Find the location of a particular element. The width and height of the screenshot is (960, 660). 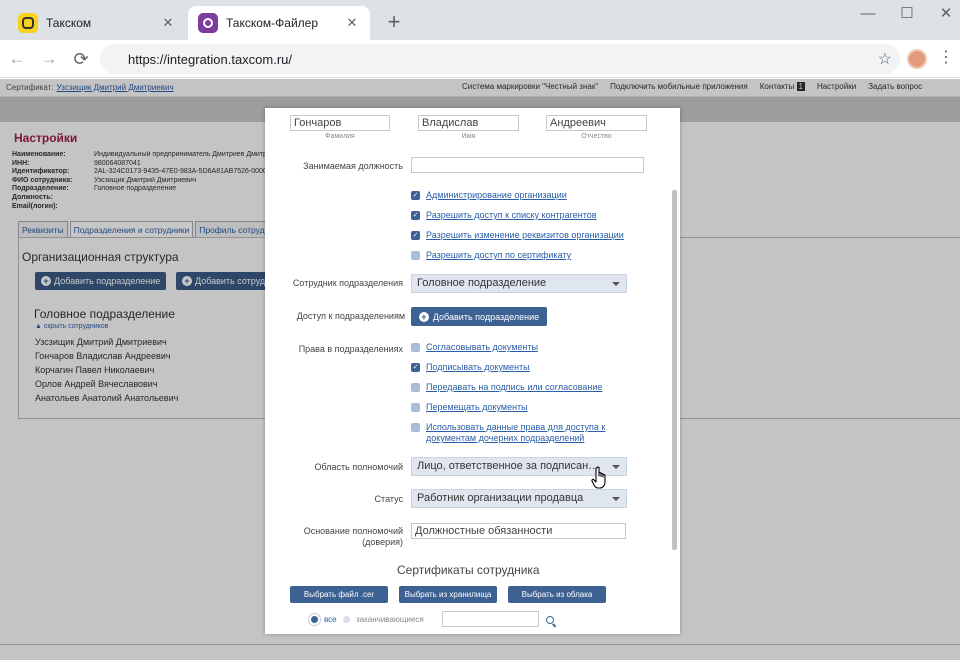

button-label: Добавить подразделение is located at coordinates (486, 316).